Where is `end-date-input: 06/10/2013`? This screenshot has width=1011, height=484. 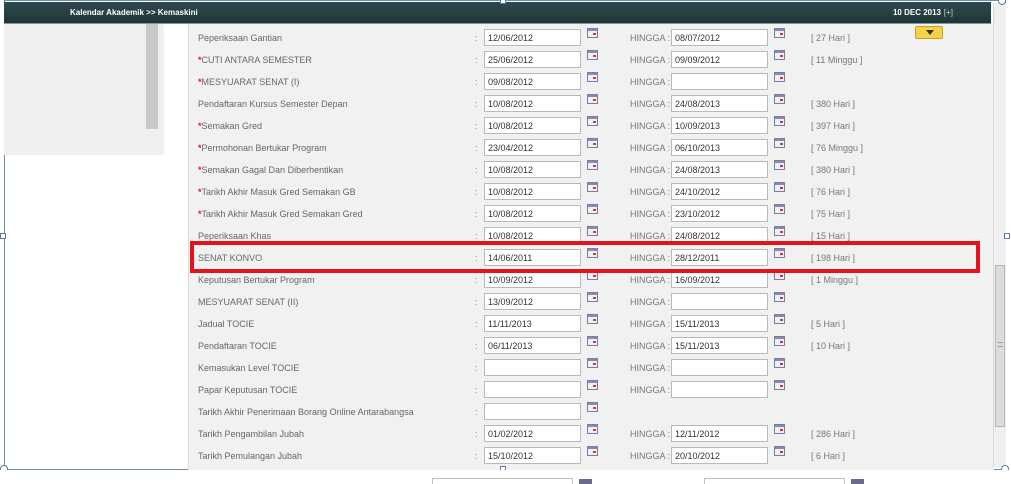
end-date-input: 06/10/2013 is located at coordinates (719, 147).